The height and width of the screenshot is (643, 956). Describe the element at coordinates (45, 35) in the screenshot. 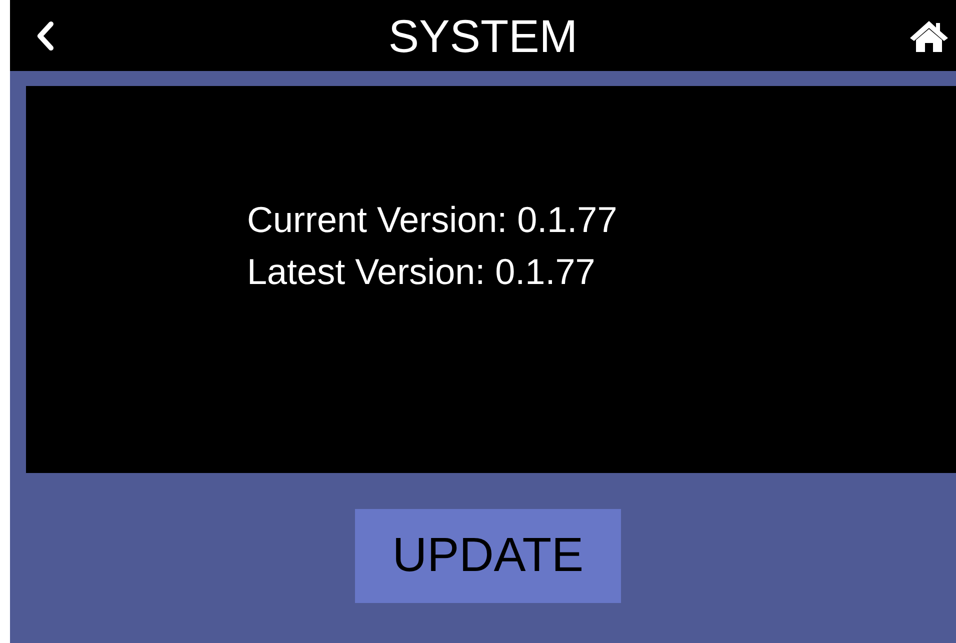

I see `back-icon` at that location.